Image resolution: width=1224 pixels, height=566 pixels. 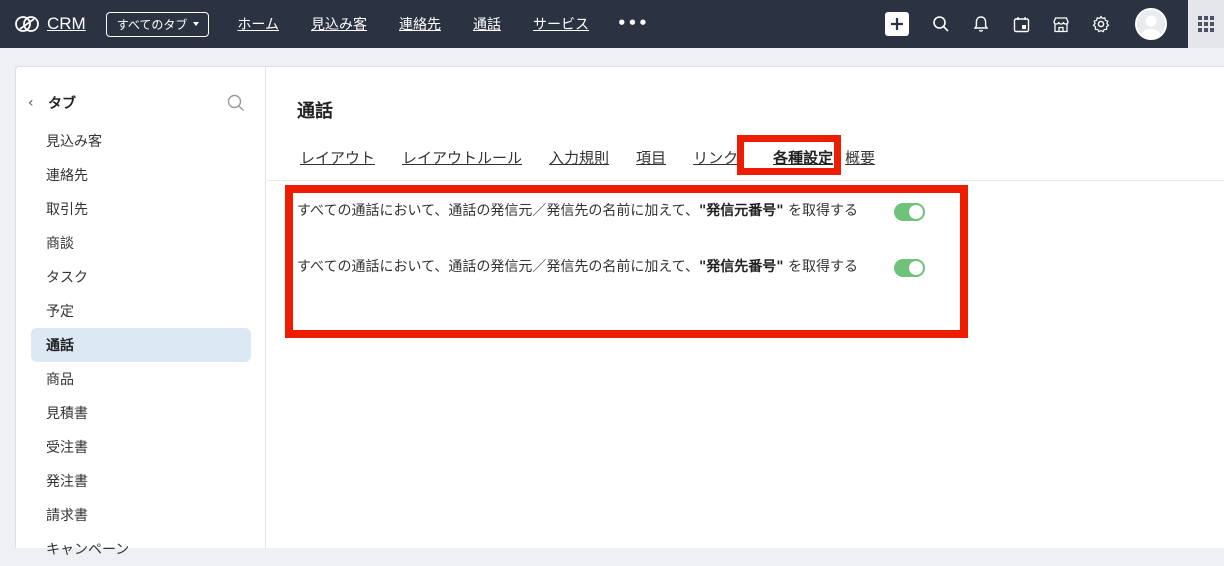 What do you see at coordinates (152, 24) in the screenshot?
I see `all-tabs-label: すべてのタブ` at bounding box center [152, 24].